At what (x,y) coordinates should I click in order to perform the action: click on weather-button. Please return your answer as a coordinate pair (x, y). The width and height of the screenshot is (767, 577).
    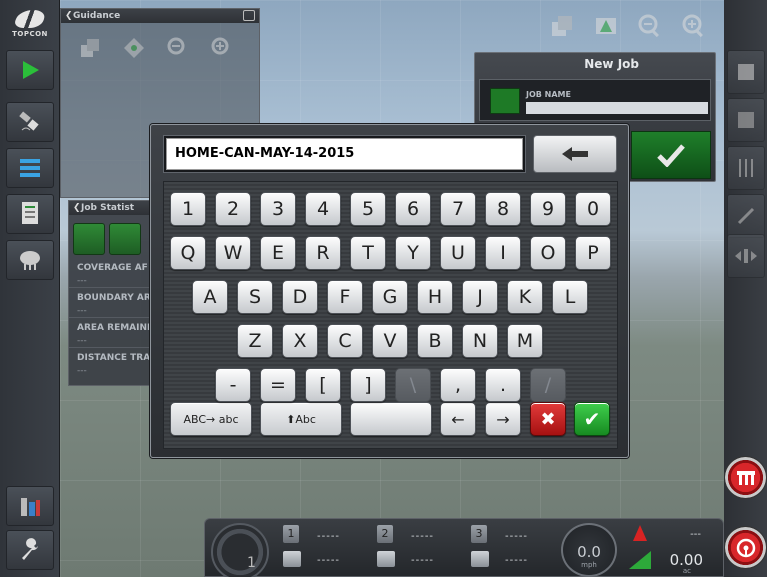
    Looking at the image, I should click on (30, 260).